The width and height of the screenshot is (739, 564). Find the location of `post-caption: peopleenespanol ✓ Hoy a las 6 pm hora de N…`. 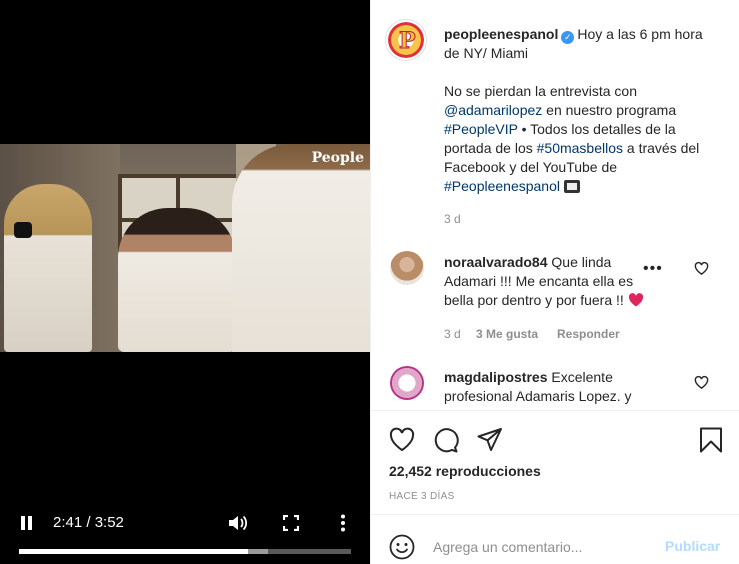

post-caption: peopleenespanol ✓ Hoy a las 6 pm hora de N… is located at coordinates (578, 110).